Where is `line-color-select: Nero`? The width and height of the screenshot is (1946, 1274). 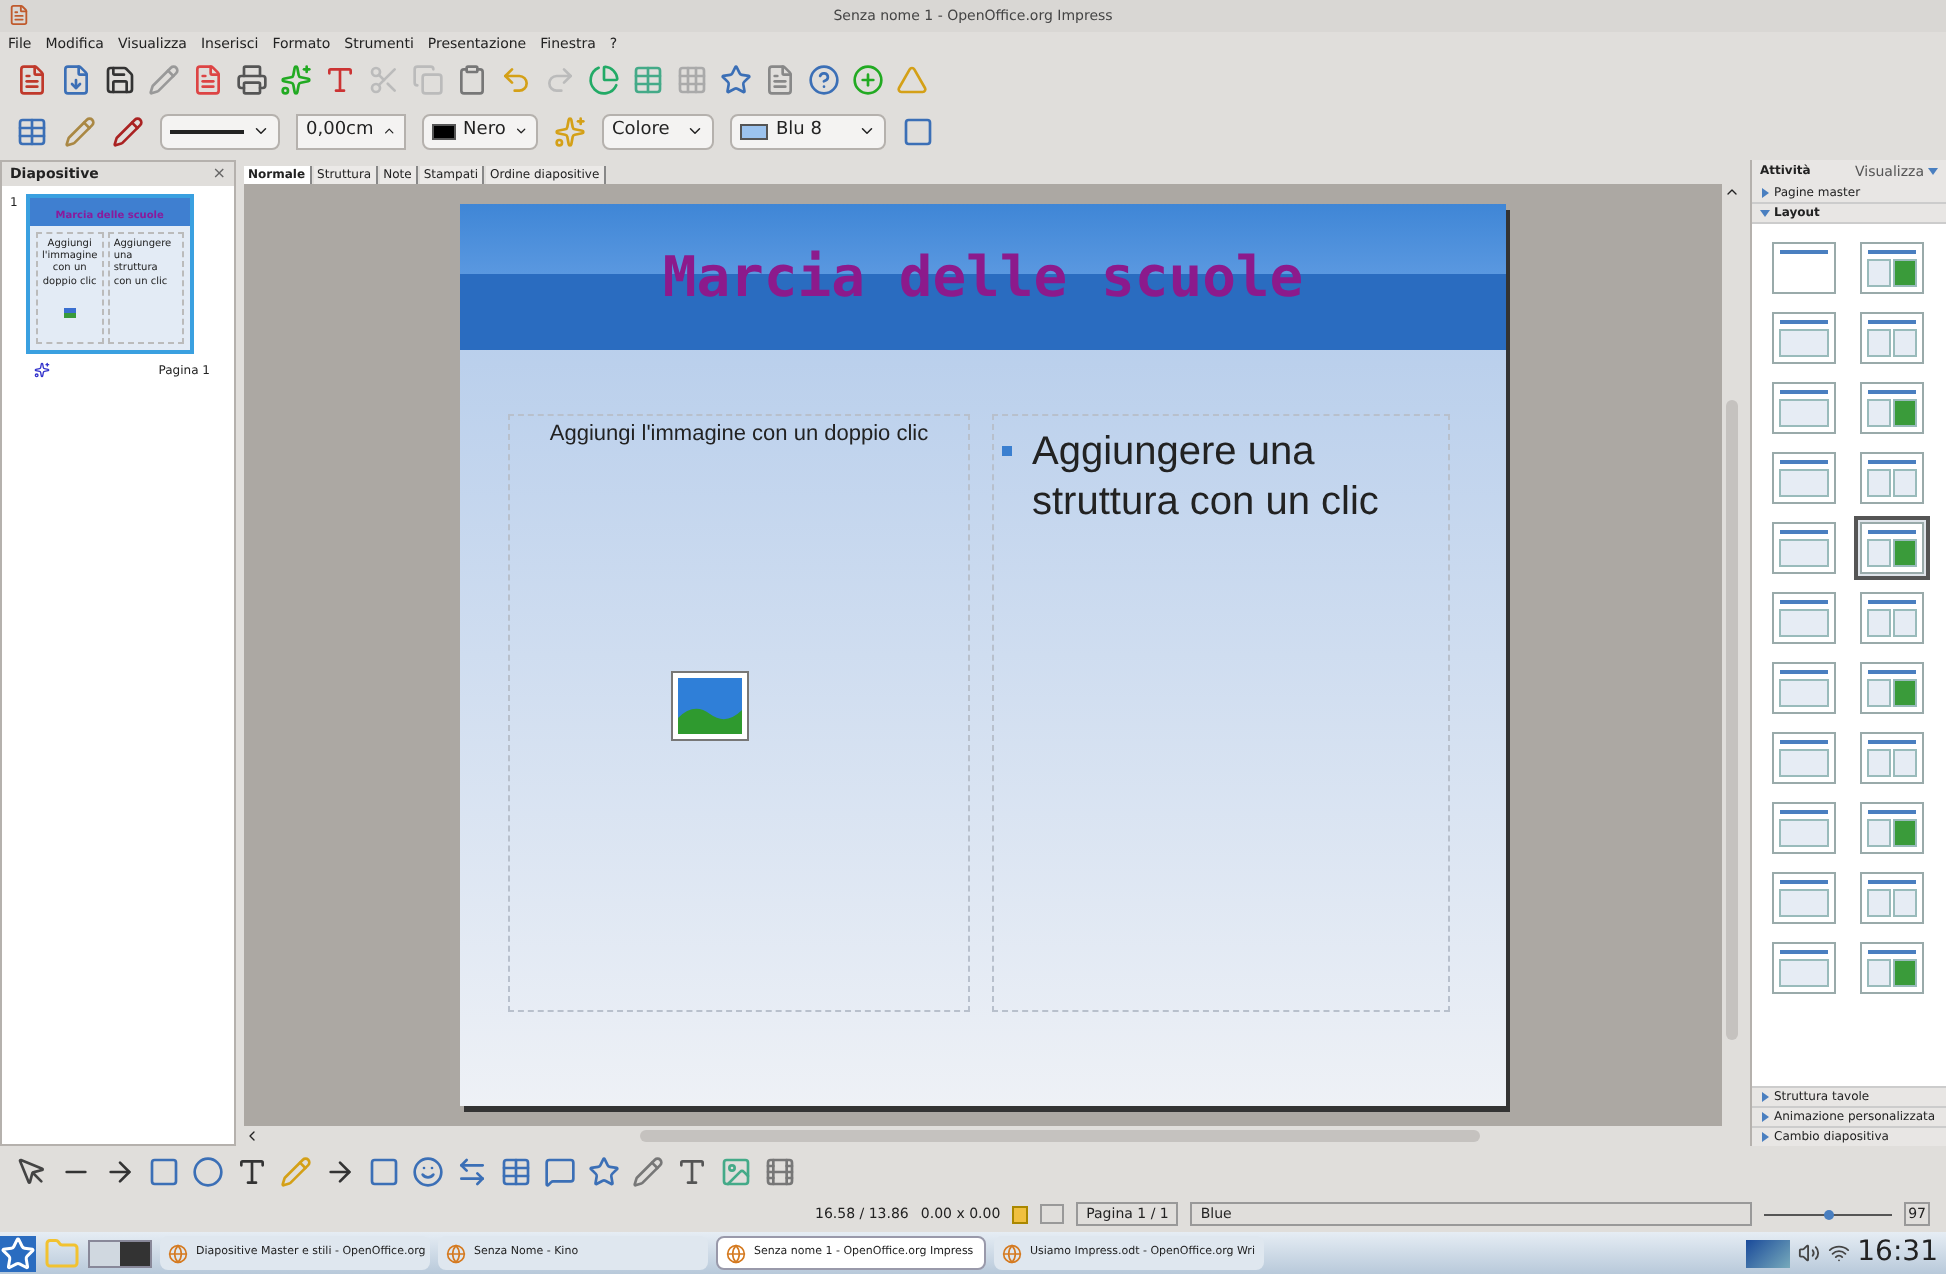 line-color-select: Nero is located at coordinates (480, 131).